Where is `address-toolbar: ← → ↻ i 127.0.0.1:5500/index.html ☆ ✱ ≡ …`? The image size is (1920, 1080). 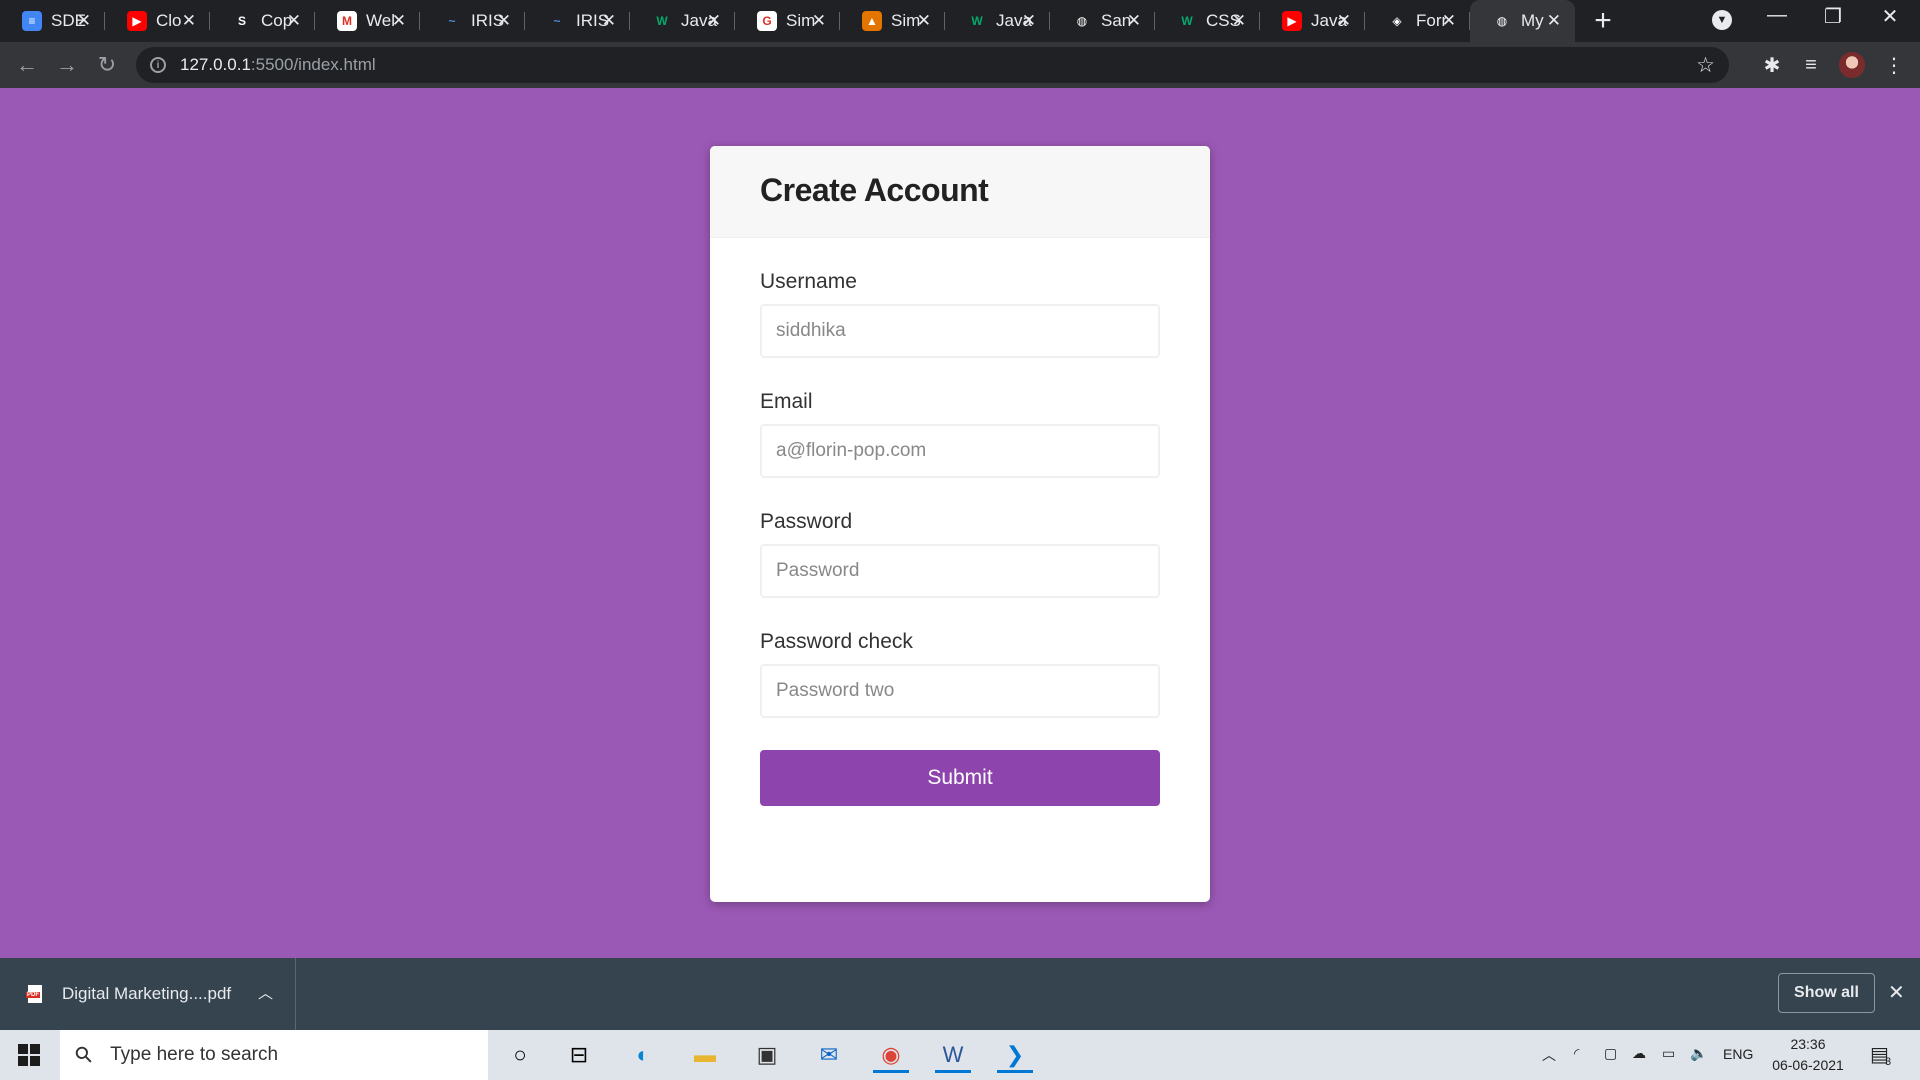
address-toolbar: ← → ↻ i 127.0.0.1:5500/index.html ☆ ✱ ≡ … is located at coordinates (960, 65).